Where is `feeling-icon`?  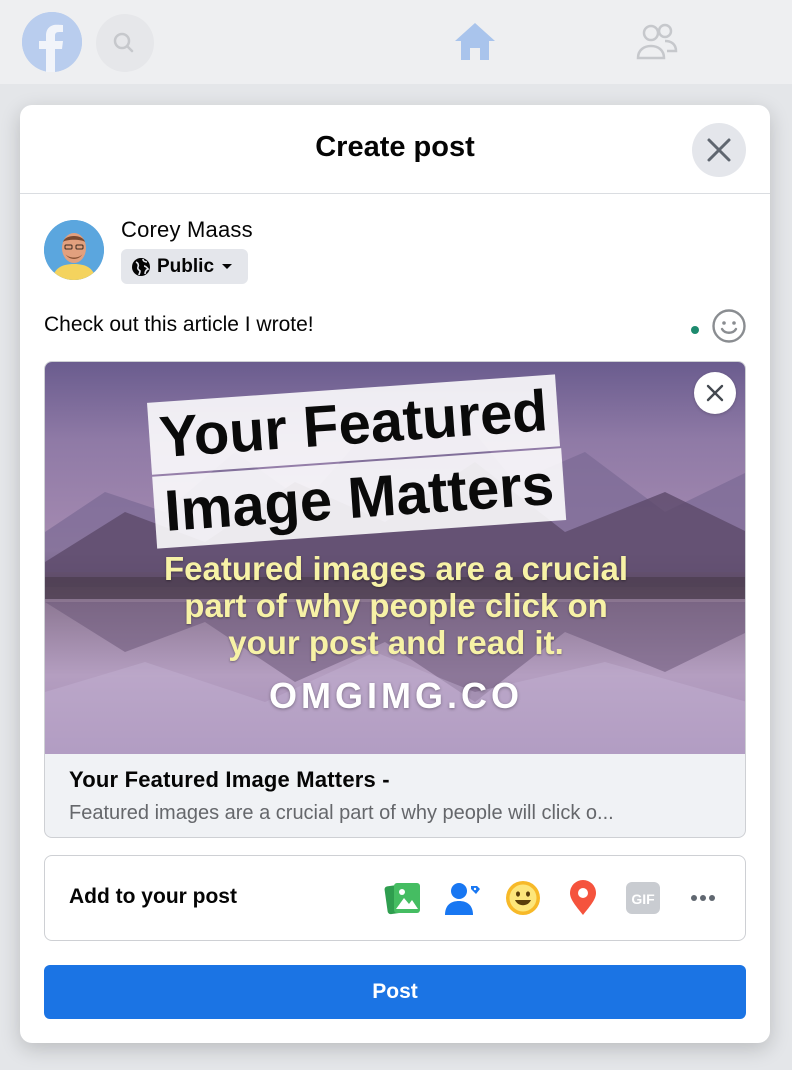
feeling-icon is located at coordinates (523, 898).